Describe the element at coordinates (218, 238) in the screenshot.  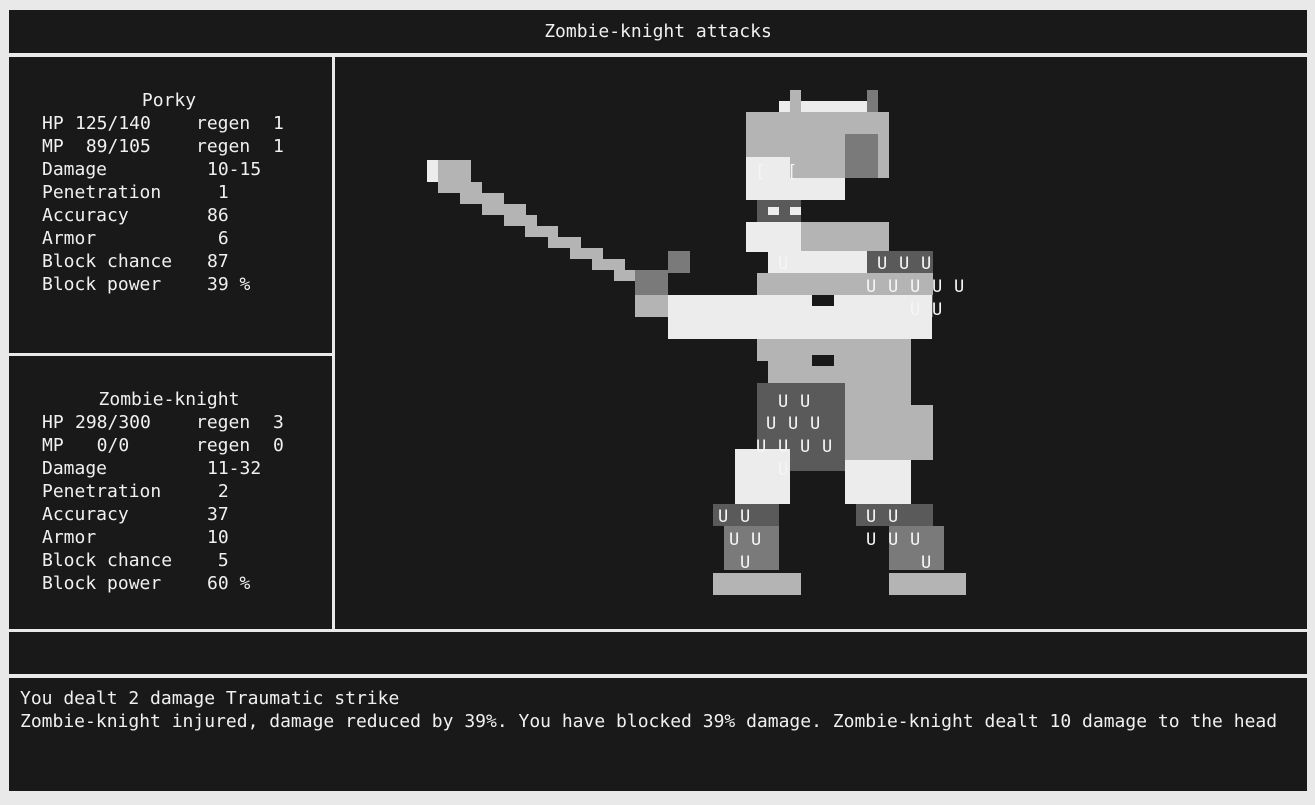
I see `stat-value: 6` at that location.